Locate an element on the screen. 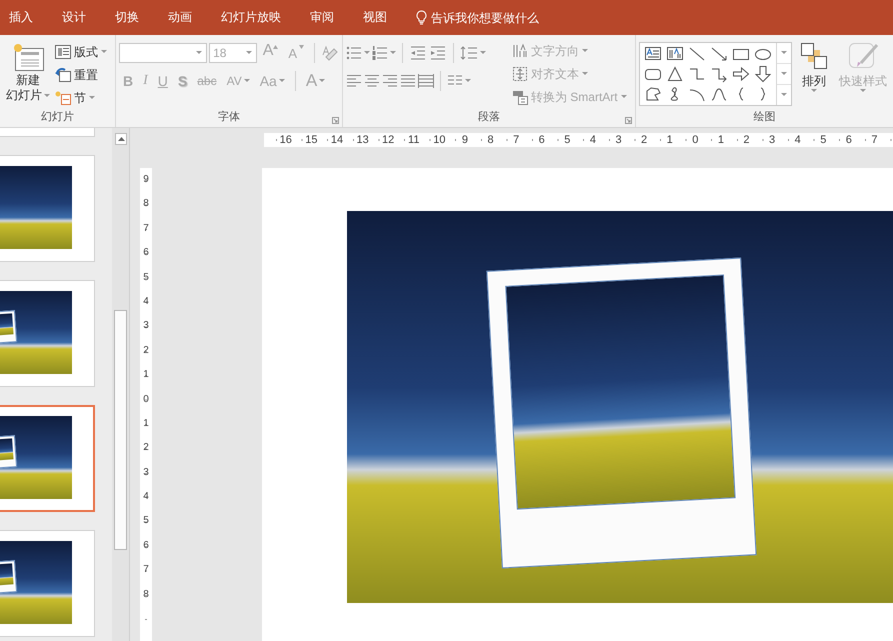 Image resolution: width=893 pixels, height=641 pixels. scrollbar-thumb is located at coordinates (120, 430).